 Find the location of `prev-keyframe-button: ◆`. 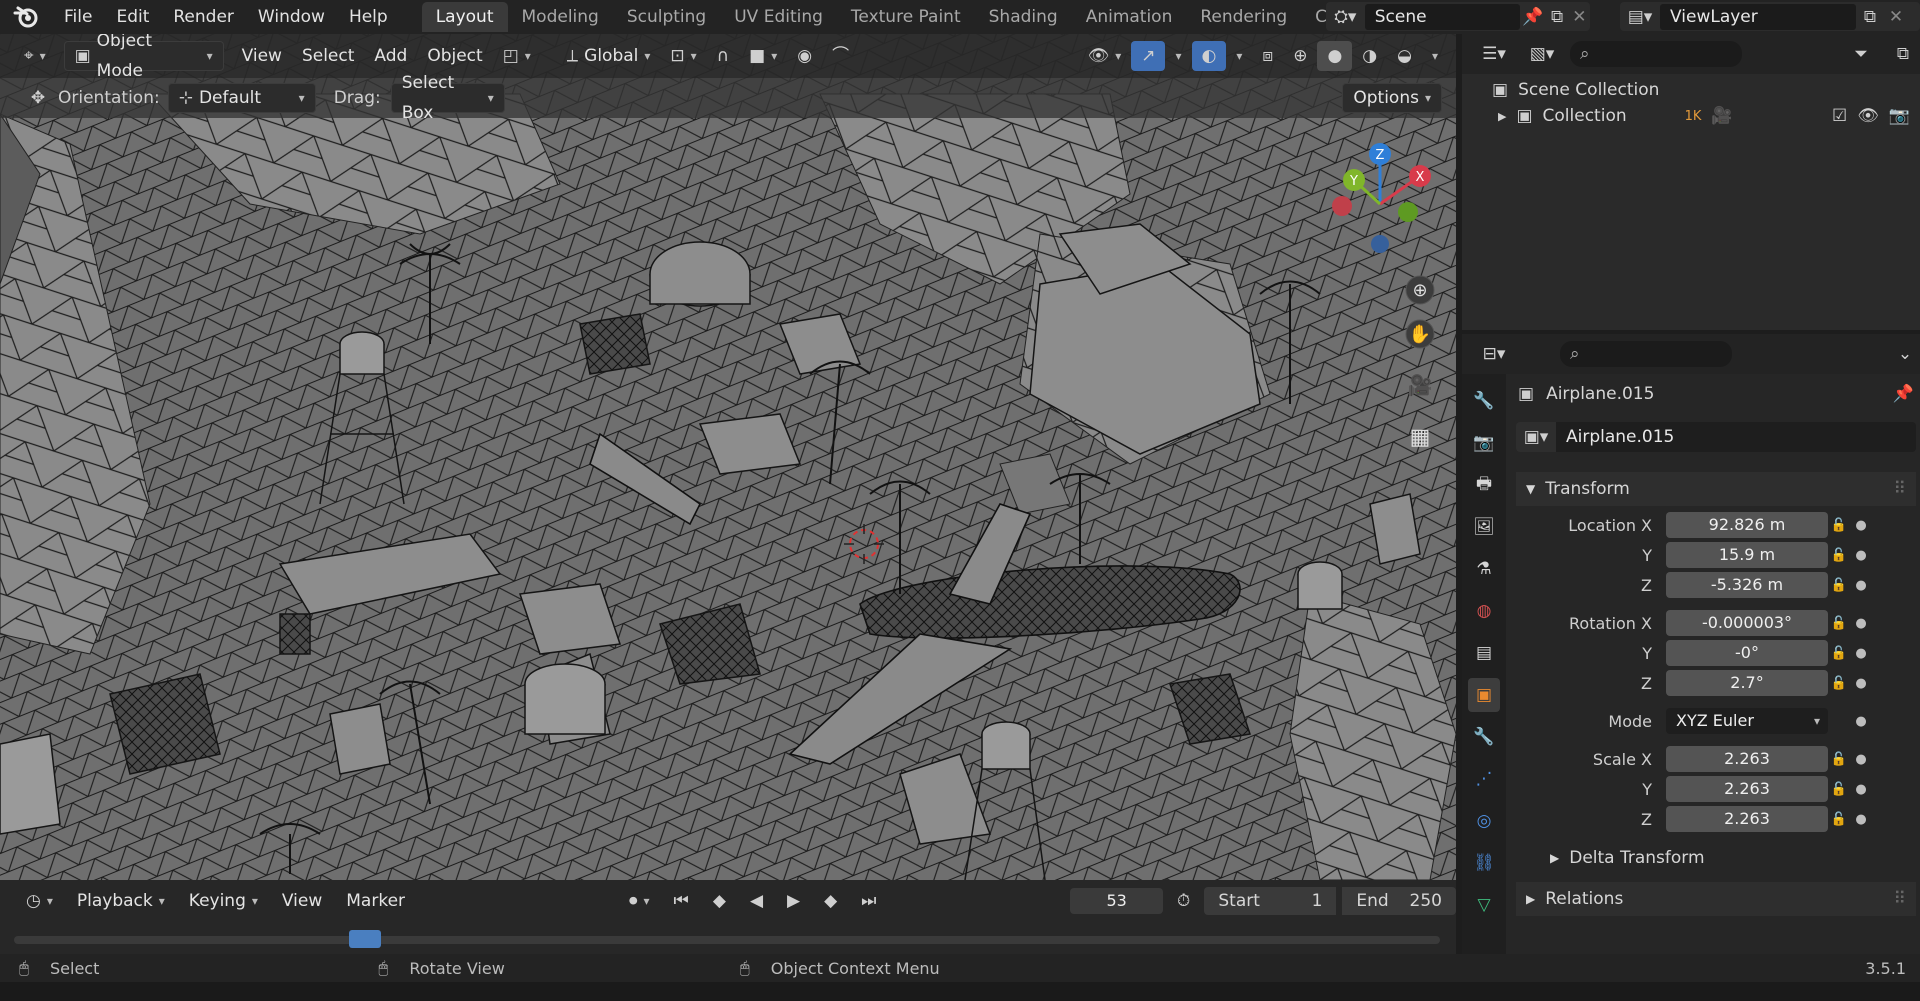

prev-keyframe-button: ◆ is located at coordinates (719, 901).